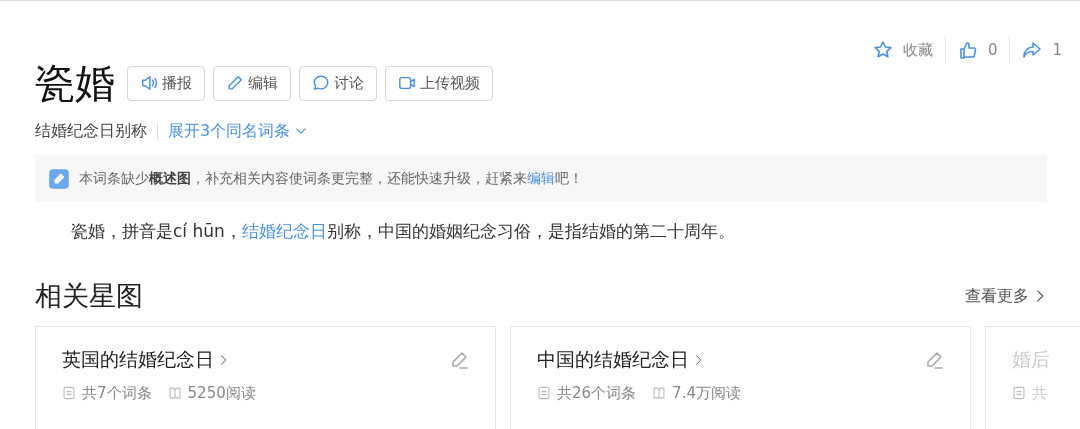 This screenshot has width=1080, height=429. What do you see at coordinates (107, 393) in the screenshot?
I see `entry-count: 共7个词条` at bounding box center [107, 393].